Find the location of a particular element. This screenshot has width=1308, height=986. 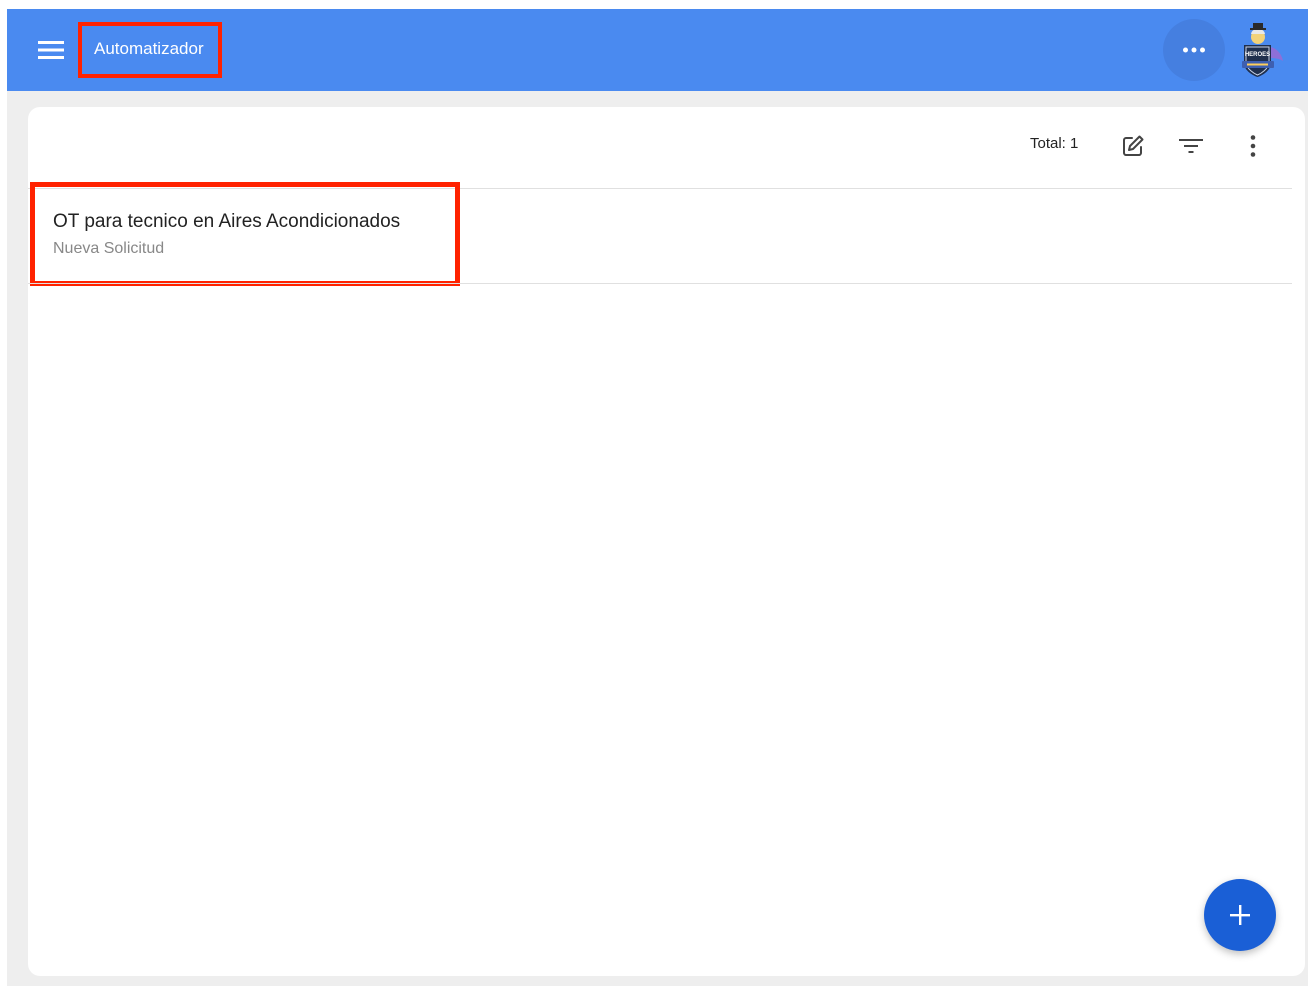

list-item-subtitle: Nueva Solicitud is located at coordinates (109, 248).